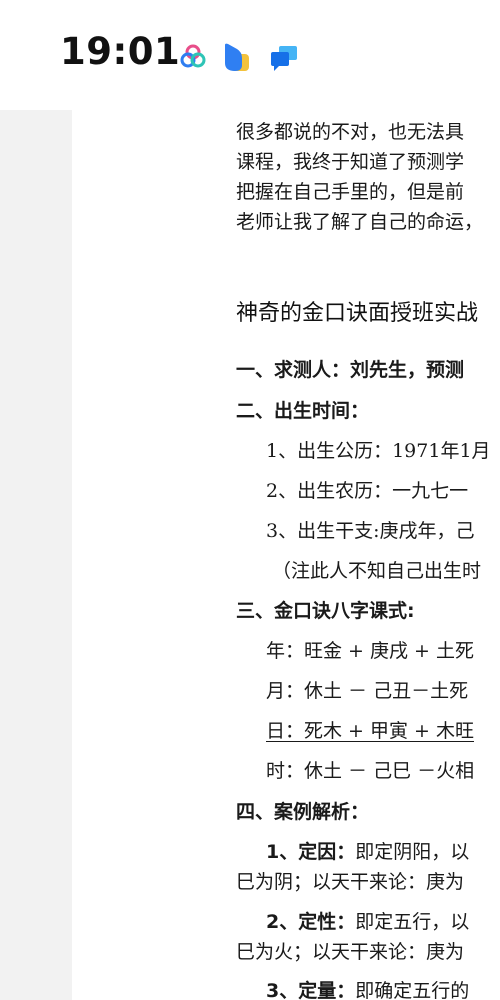 The image size is (500, 1000). What do you see at coordinates (350, 192) in the screenshot?
I see `intro-line: 把握在自己手里的，但是前` at bounding box center [350, 192].